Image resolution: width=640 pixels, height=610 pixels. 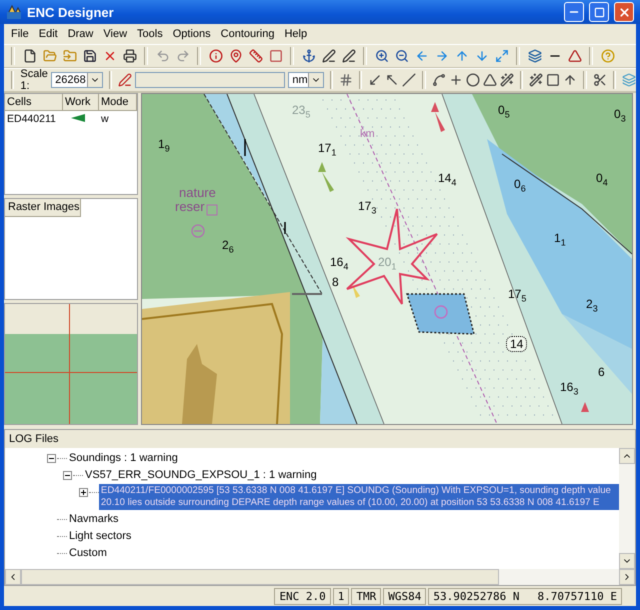 I want to click on curve-icon, so click(x=439, y=80).